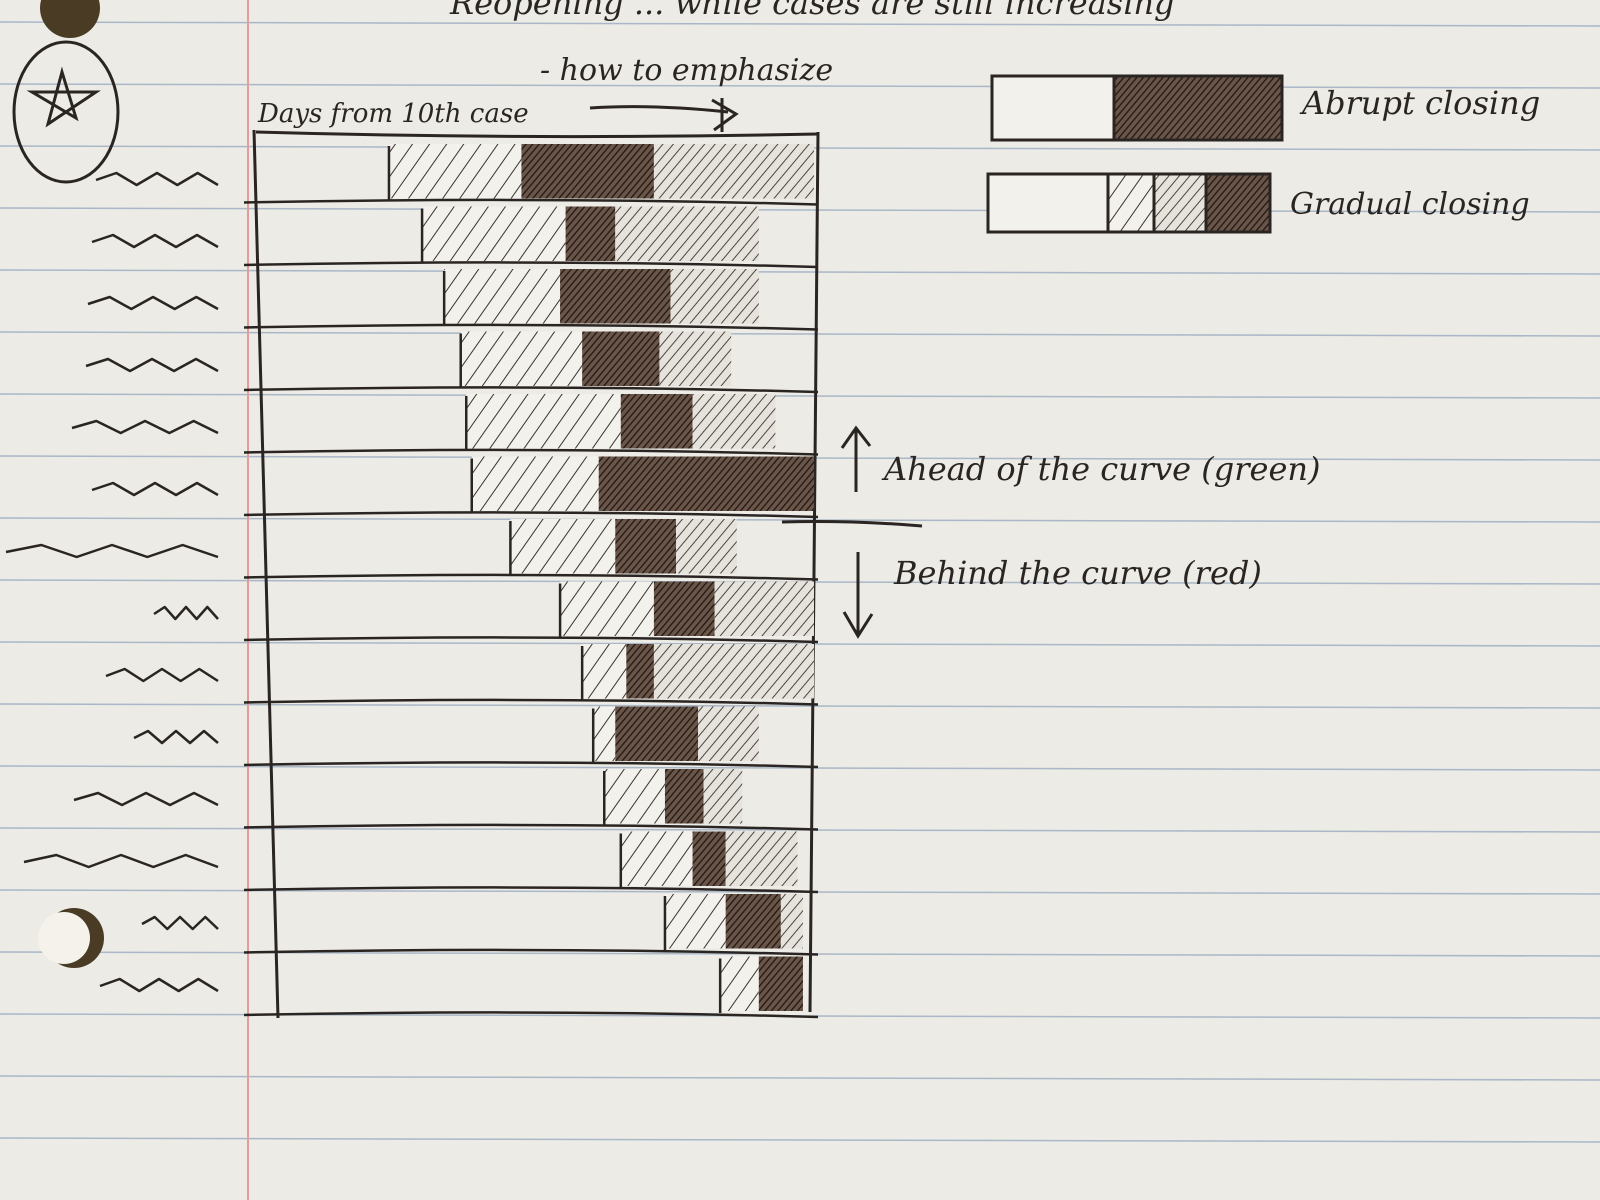 This screenshot has width=1600, height=1200. I want to click on binder-hole-rim, so click(64, 938).